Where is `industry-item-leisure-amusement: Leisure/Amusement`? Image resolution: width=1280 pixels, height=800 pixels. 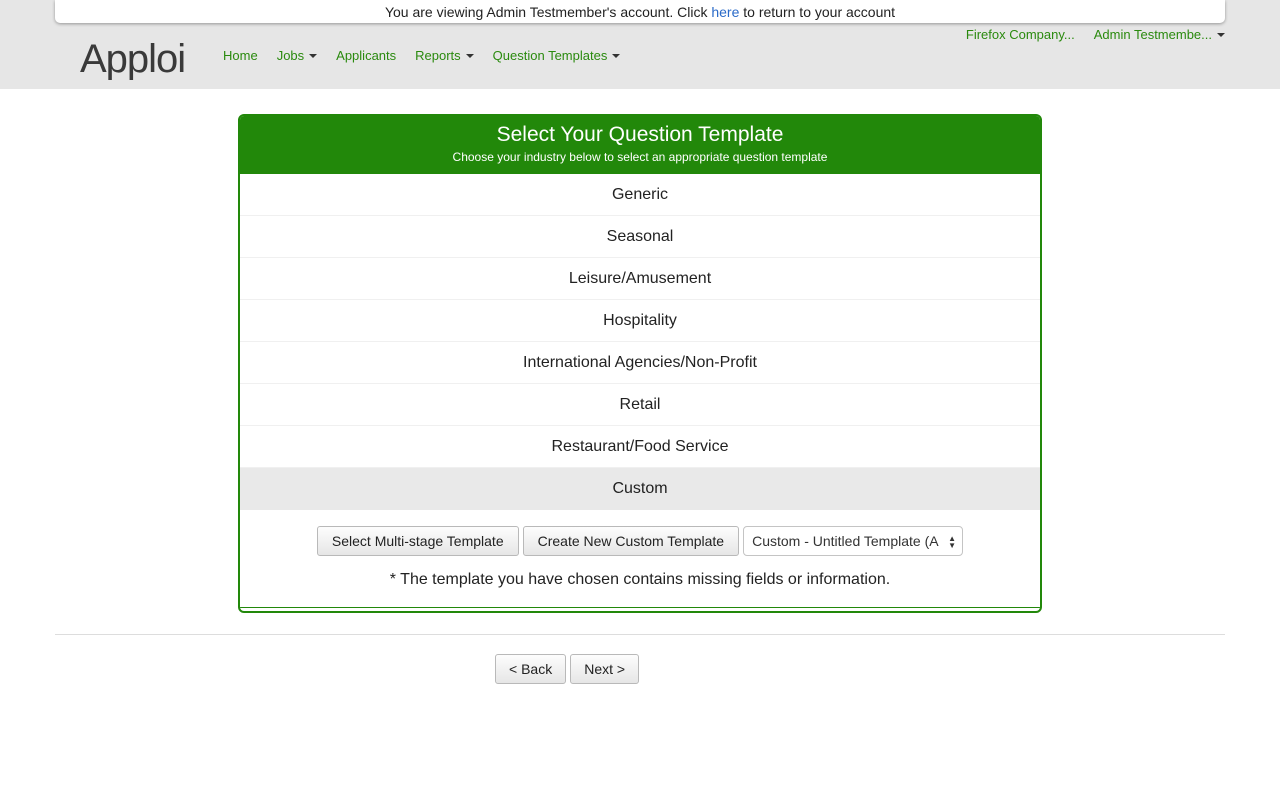
industry-item-leisure-amusement: Leisure/Amusement is located at coordinates (640, 279).